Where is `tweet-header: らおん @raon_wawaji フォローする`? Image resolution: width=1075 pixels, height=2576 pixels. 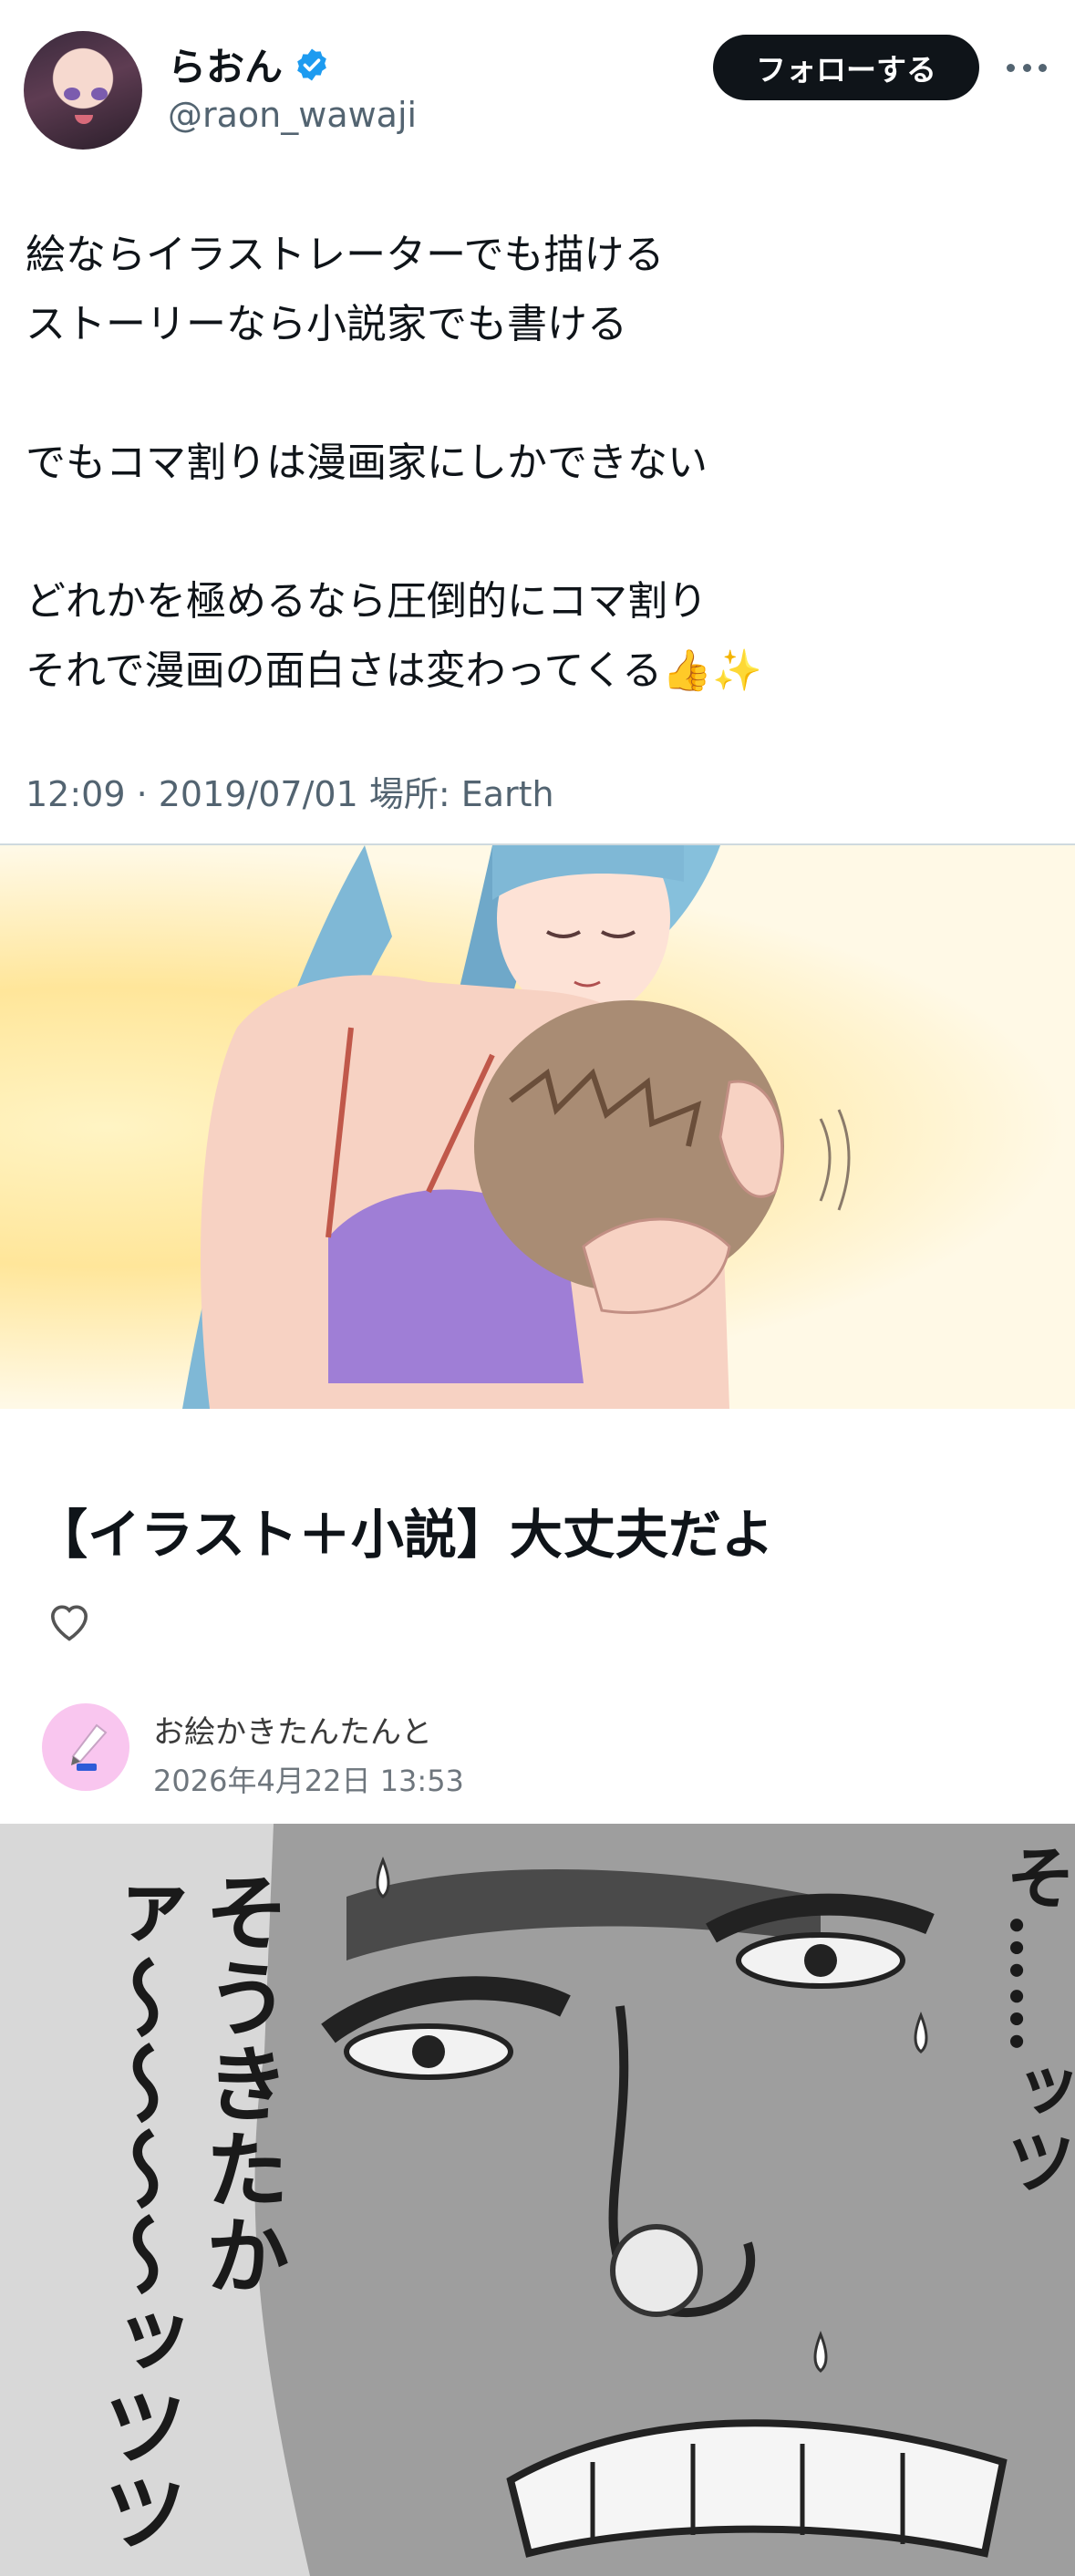
tweet-header: らおん @raon_wawaji フォローする is located at coordinates (537, 82).